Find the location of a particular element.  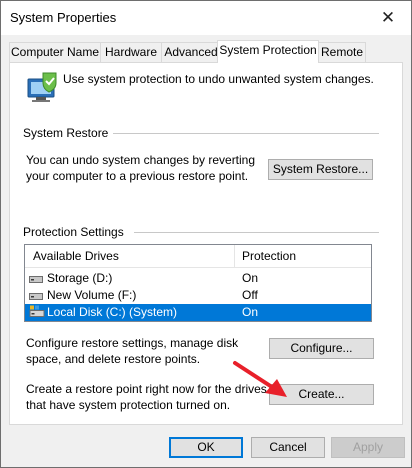

tab-system-protection: System Protection is located at coordinates (268, 51).